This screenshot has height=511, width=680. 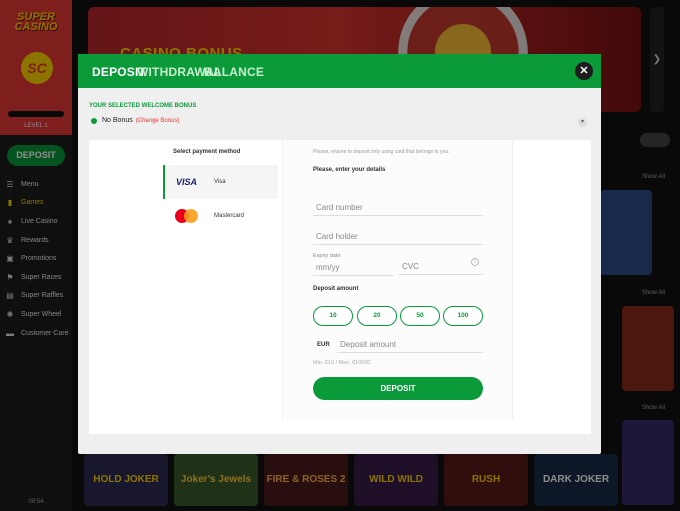 I want to click on payment-method-title: Select payment method, so click(x=207, y=152).